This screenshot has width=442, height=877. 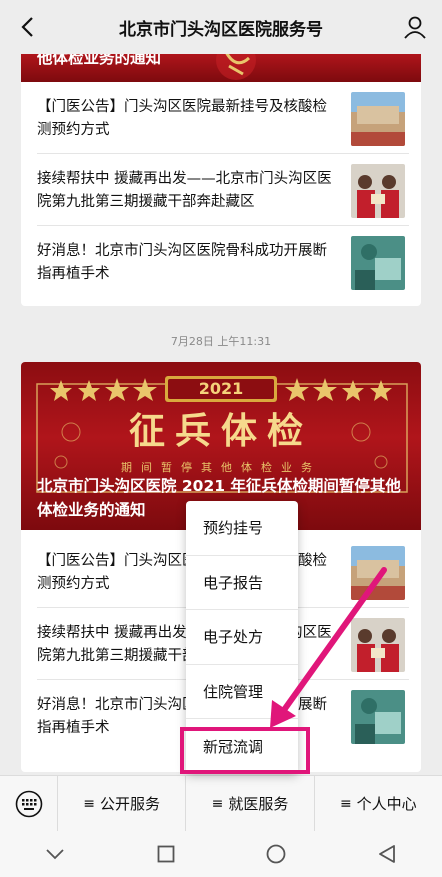 I want to click on nav-home-icon, so click(x=276, y=854).